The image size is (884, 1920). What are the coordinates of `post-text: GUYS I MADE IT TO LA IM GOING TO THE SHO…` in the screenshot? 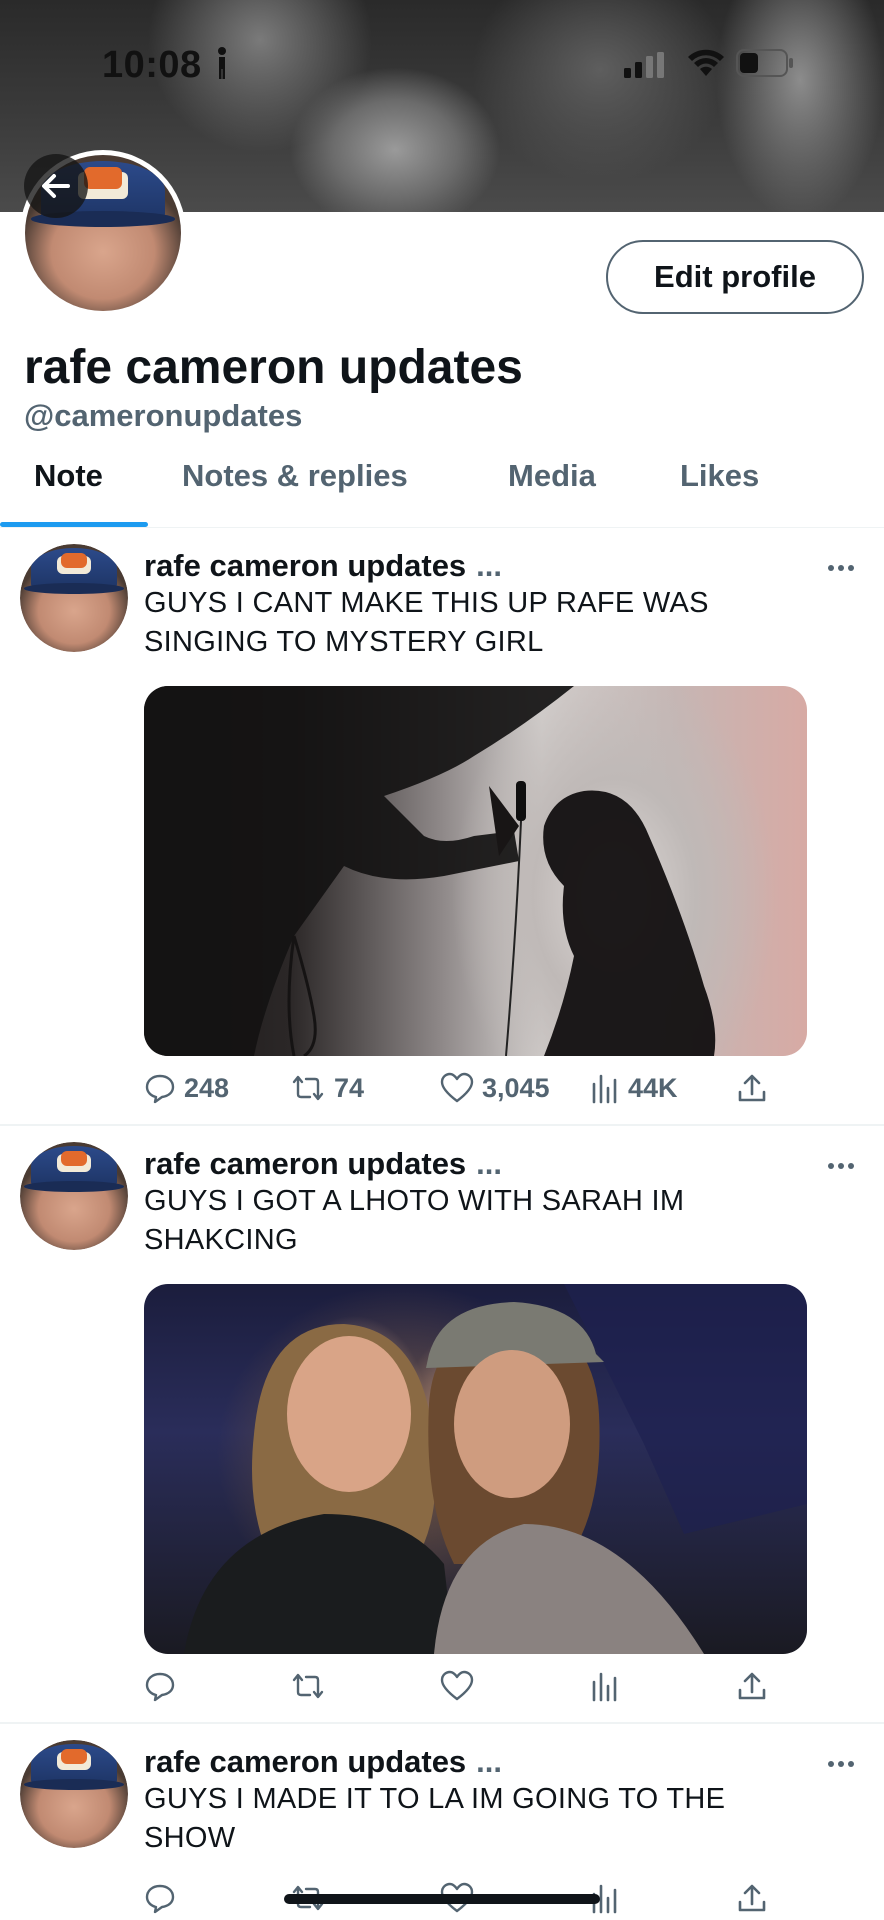 It's located at (494, 1819).